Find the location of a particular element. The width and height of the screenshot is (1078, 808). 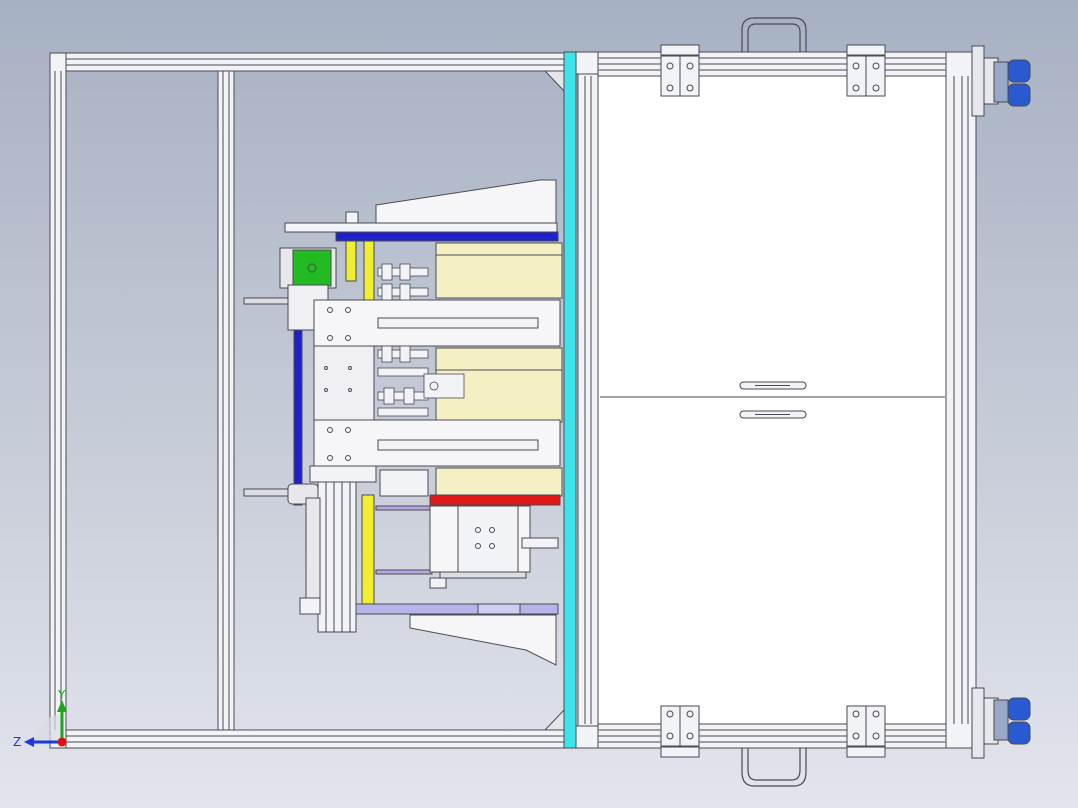

cyan-rail is located at coordinates (570, 400).